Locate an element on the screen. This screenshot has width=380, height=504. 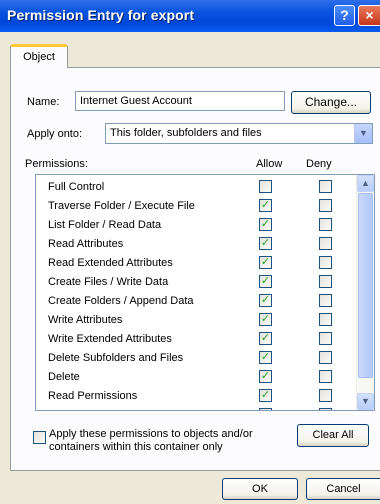
ok-button: OK is located at coordinates (260, 489).